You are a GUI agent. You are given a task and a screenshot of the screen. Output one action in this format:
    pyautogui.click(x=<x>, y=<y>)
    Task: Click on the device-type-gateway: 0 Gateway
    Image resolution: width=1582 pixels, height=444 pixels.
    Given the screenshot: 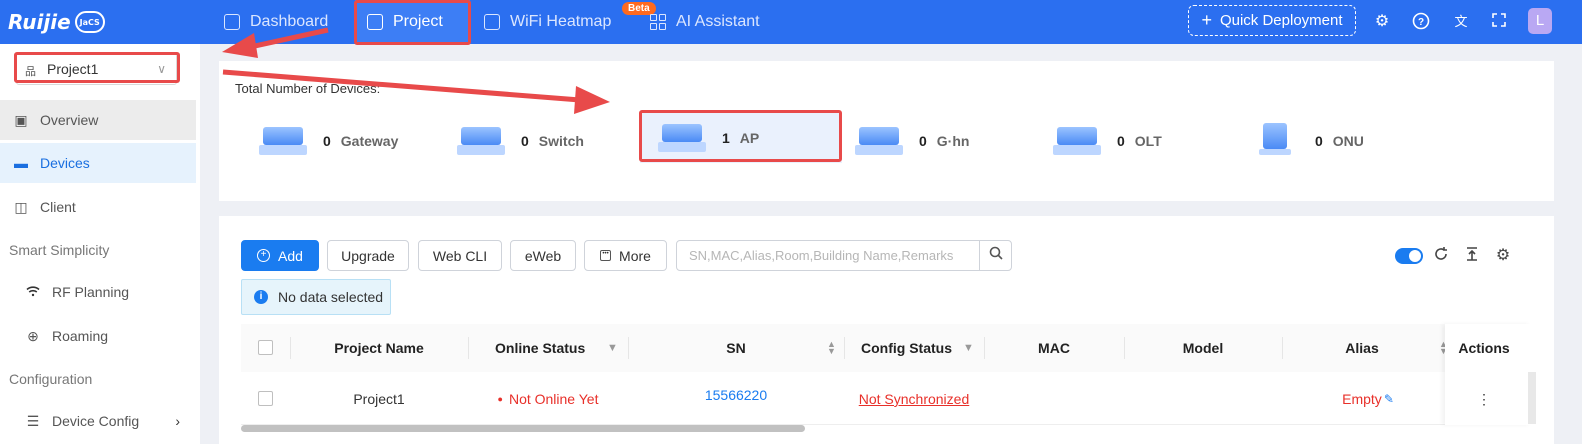 What is the action you would take?
    pyautogui.click(x=328, y=141)
    